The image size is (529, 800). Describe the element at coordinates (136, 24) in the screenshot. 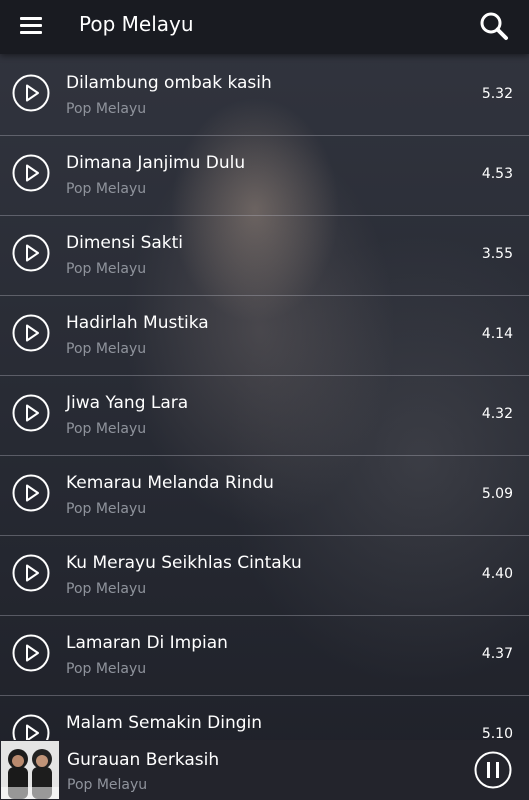

I see `page-title: Pop Melayu` at that location.